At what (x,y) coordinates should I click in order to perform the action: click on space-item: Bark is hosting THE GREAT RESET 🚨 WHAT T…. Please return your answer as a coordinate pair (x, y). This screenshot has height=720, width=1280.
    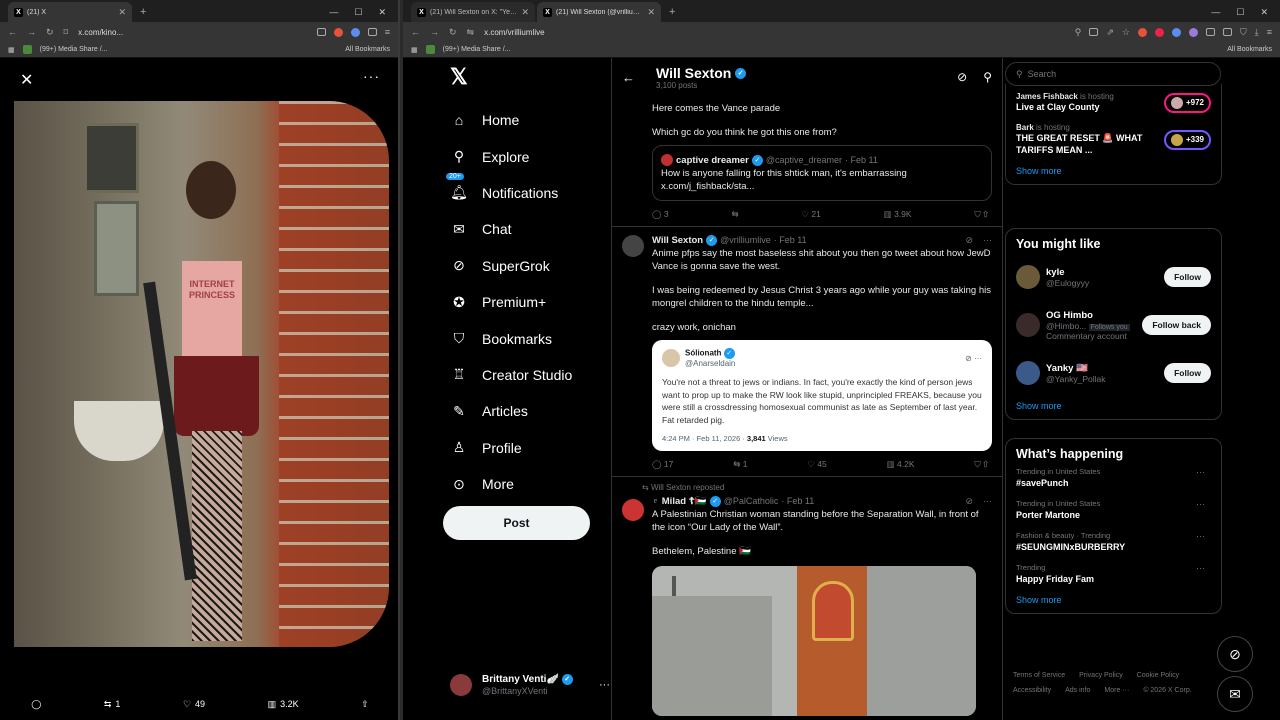
    Looking at the image, I should click on (1113, 139).